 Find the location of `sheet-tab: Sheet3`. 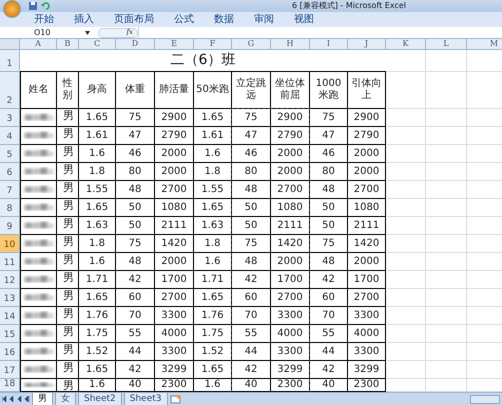

sheet-tab: Sheet3 is located at coordinates (146, 399).